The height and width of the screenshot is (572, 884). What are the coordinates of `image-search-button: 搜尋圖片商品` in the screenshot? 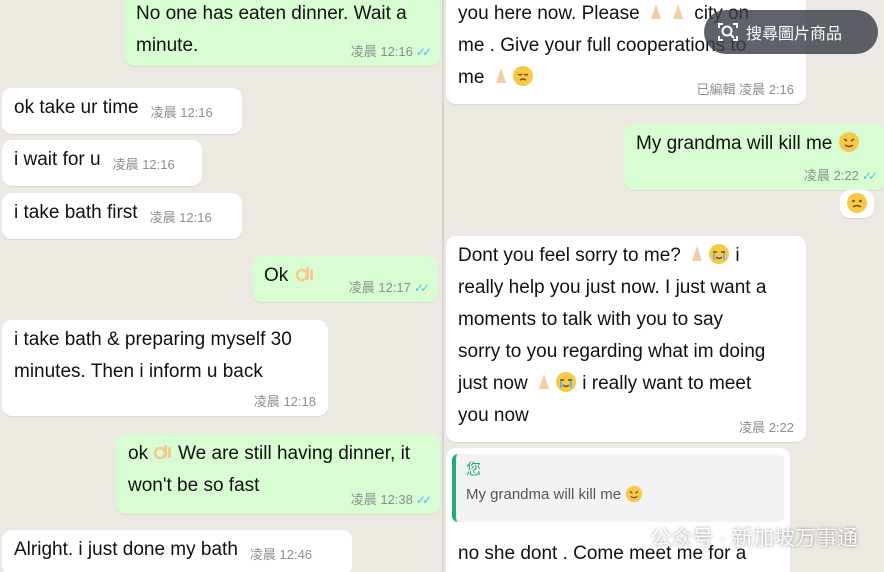 It's located at (791, 32).